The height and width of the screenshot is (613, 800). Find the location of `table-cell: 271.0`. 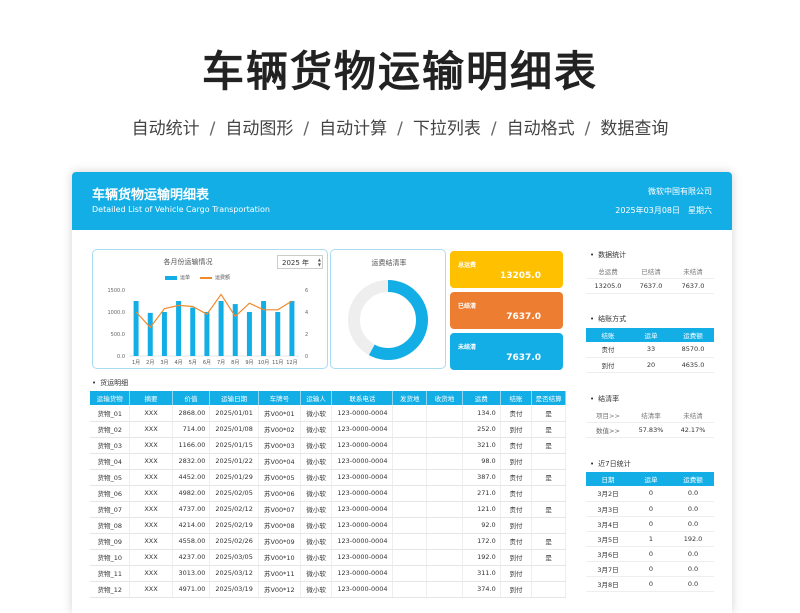

table-cell: 271.0 is located at coordinates (481, 493).